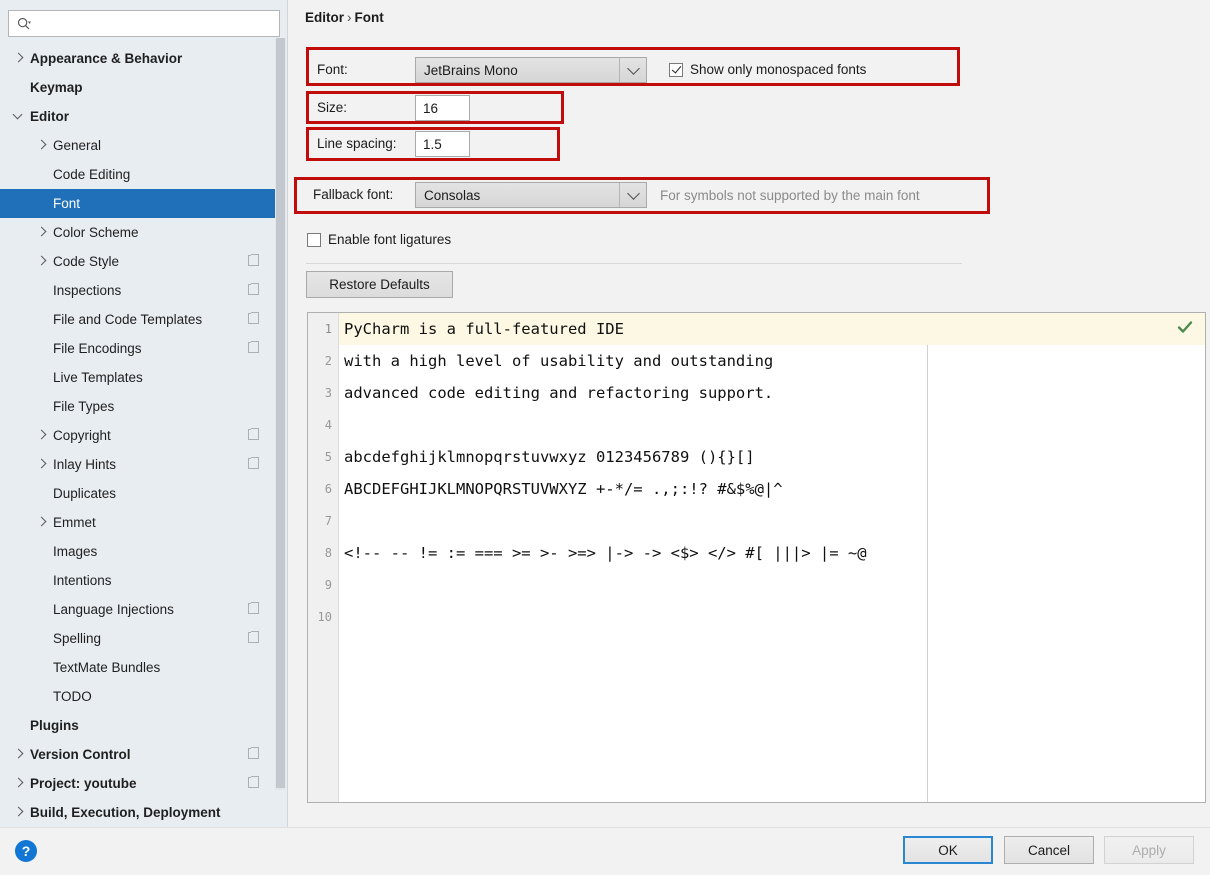 This screenshot has height=875, width=1210. What do you see at coordinates (765, 329) in the screenshot?
I see `editor-line: 1 PyCharm is a full-featured IDE` at bounding box center [765, 329].